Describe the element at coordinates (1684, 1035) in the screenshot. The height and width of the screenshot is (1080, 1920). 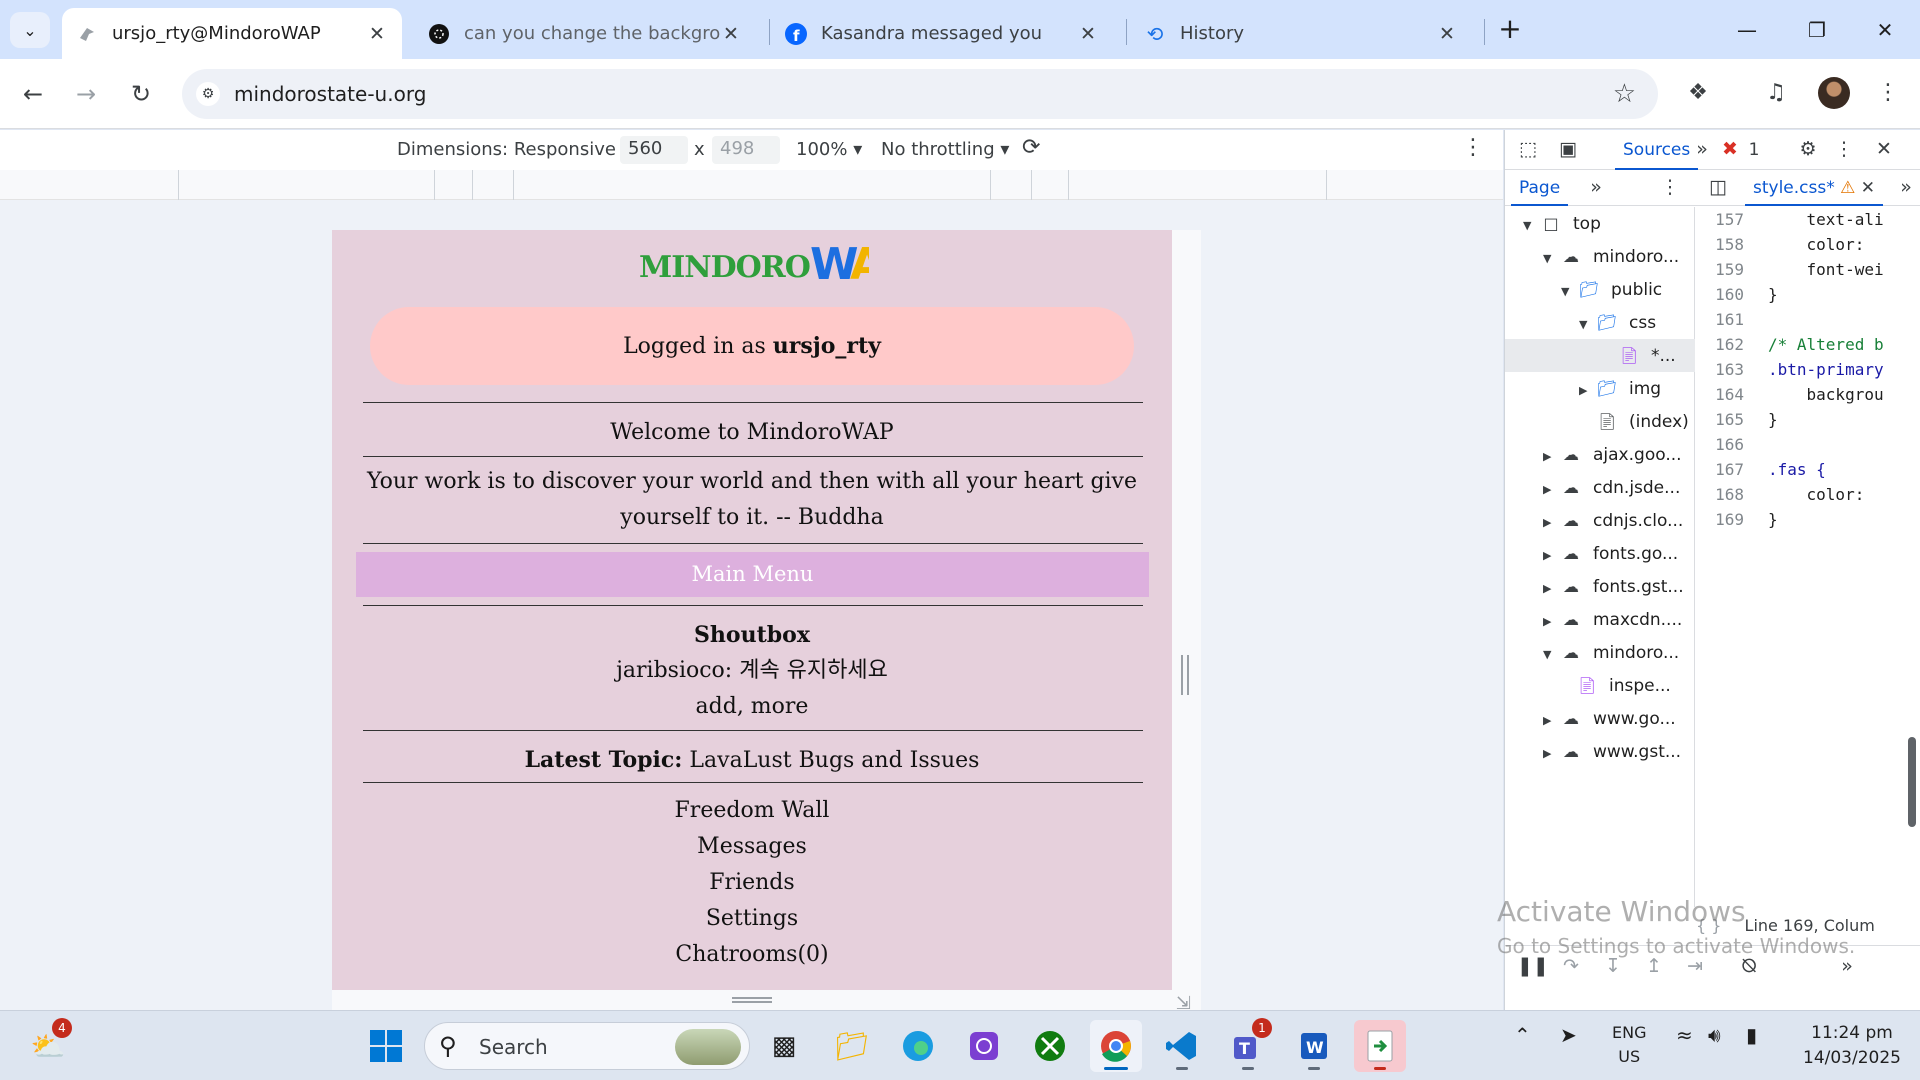
I see `wifi-icon: ≈` at that location.